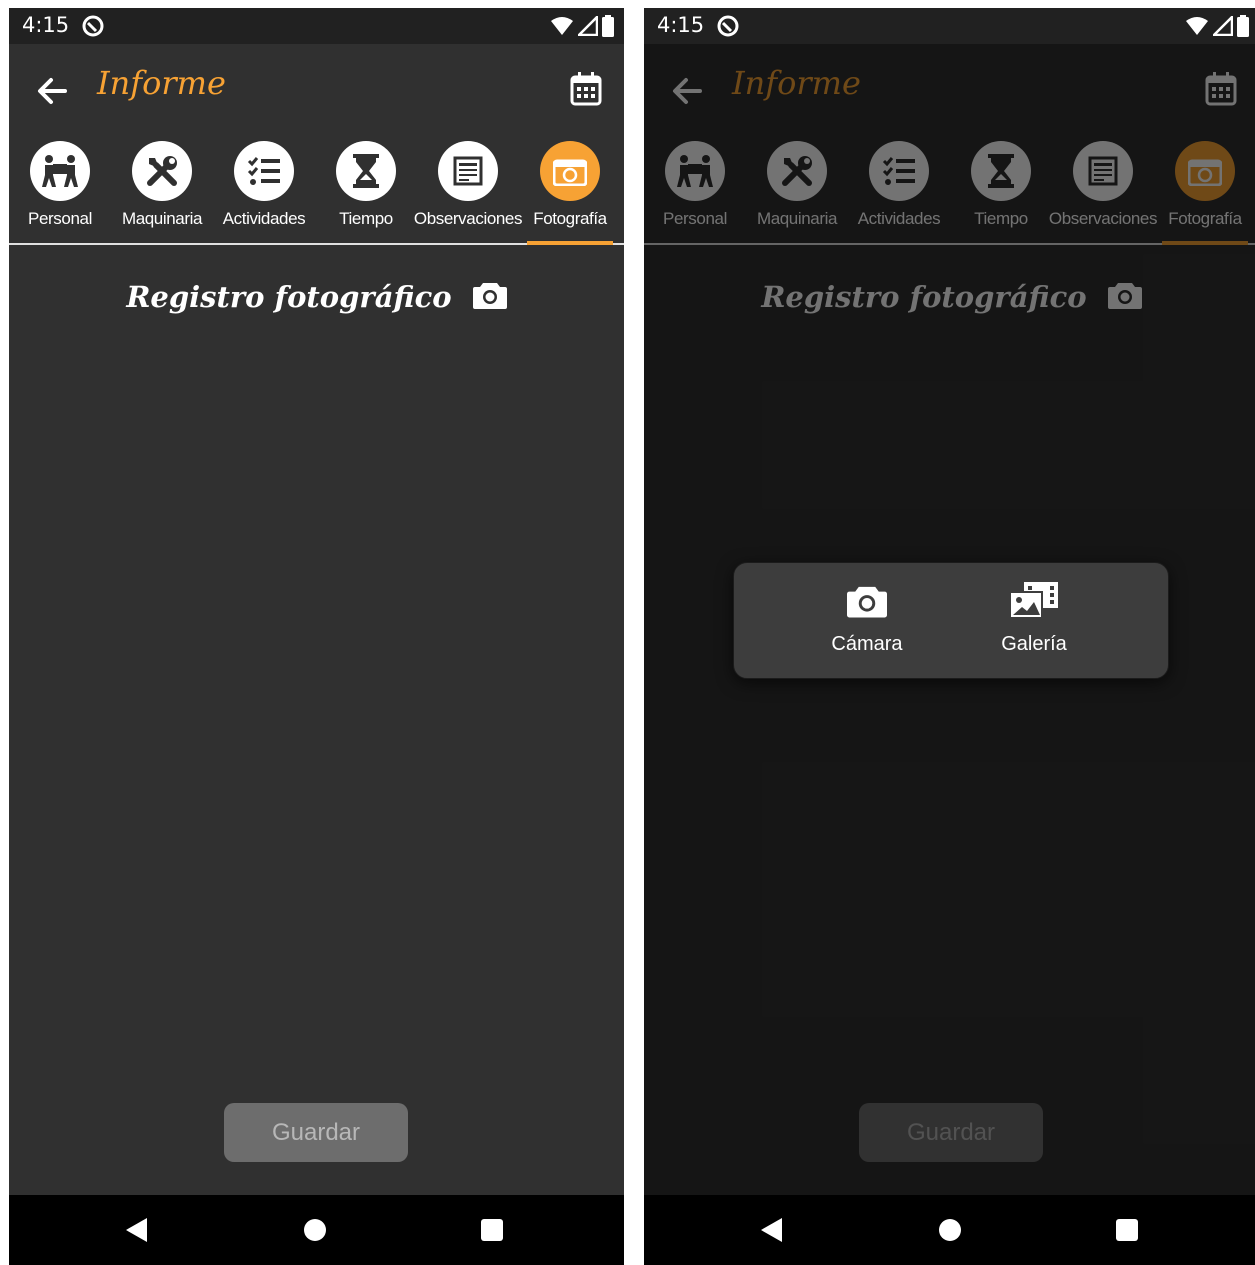 Image resolution: width=1255 pixels, height=1265 pixels. What do you see at coordinates (316, 1132) in the screenshot?
I see `save-button: Guardar` at bounding box center [316, 1132].